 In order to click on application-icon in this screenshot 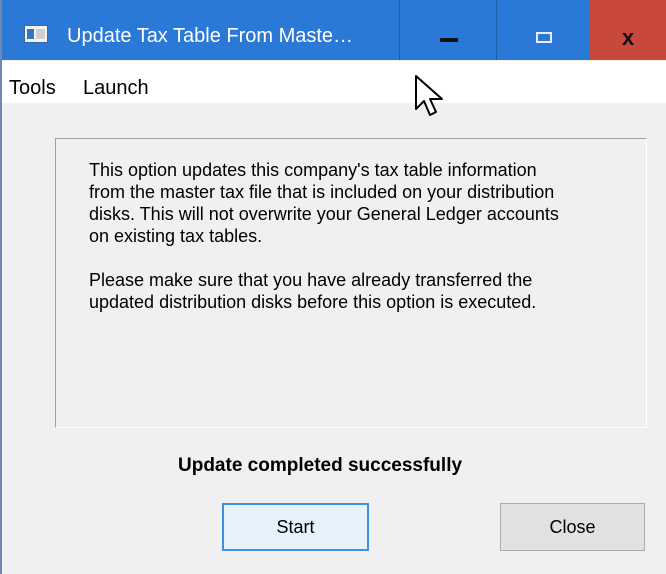, I will do `click(36, 34)`.